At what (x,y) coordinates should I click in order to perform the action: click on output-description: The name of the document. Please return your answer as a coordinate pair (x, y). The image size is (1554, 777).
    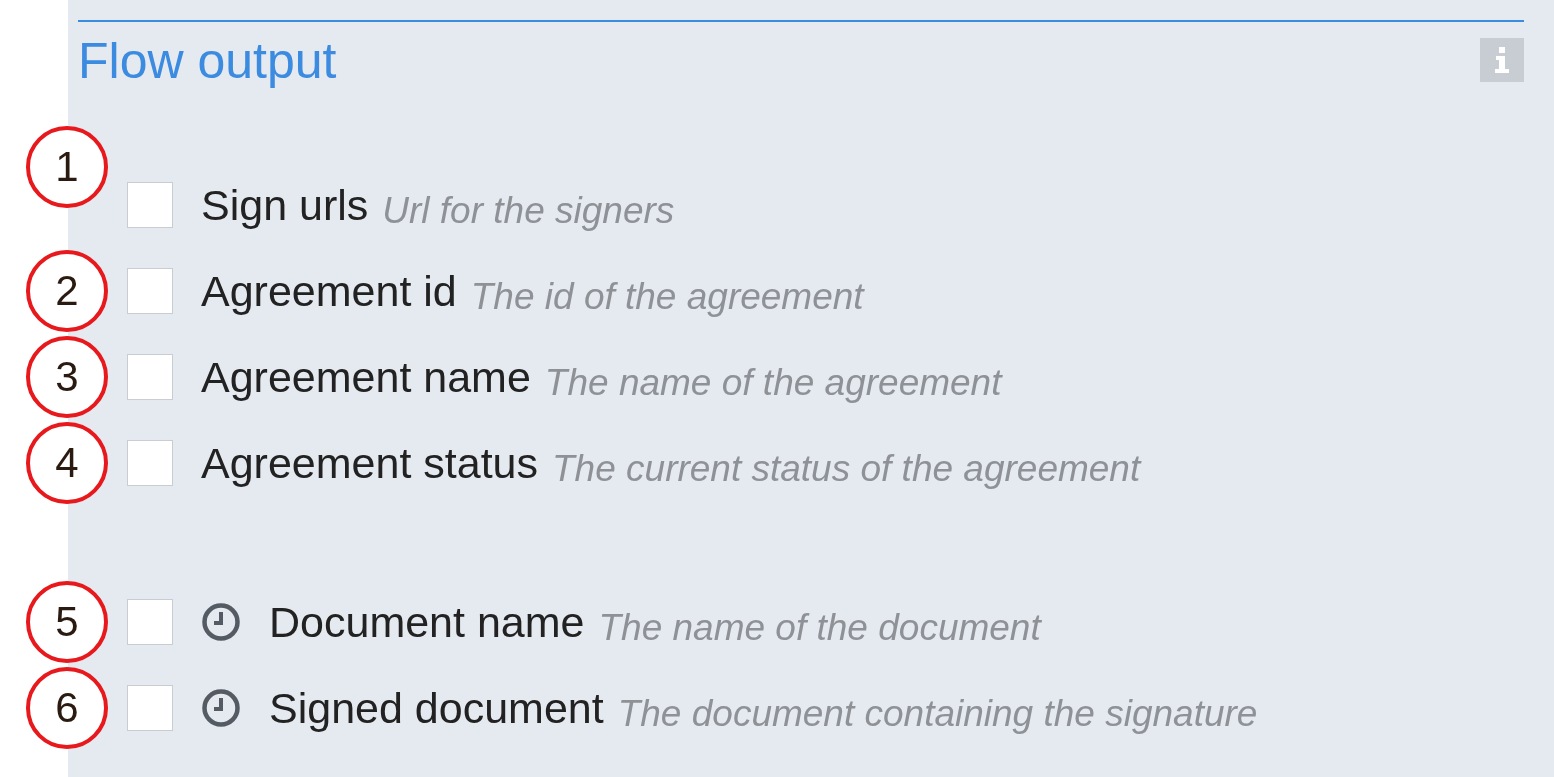
    Looking at the image, I should click on (819, 628).